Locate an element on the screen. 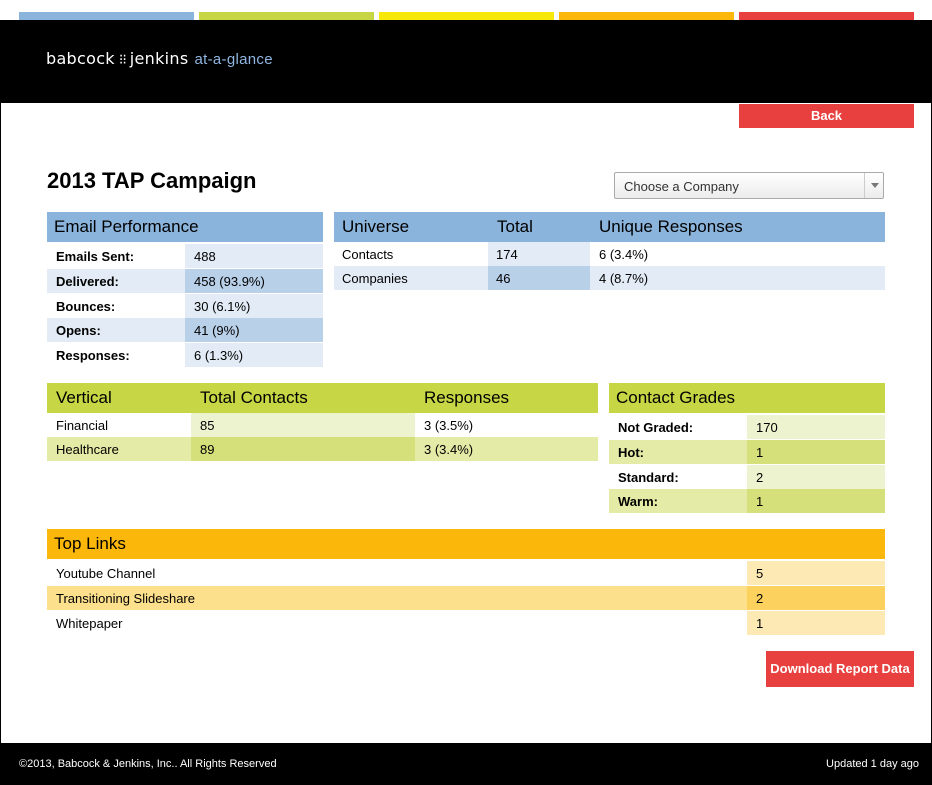 The width and height of the screenshot is (932, 785). table-row: Bounces: 30 (6.1%) is located at coordinates (185, 306).